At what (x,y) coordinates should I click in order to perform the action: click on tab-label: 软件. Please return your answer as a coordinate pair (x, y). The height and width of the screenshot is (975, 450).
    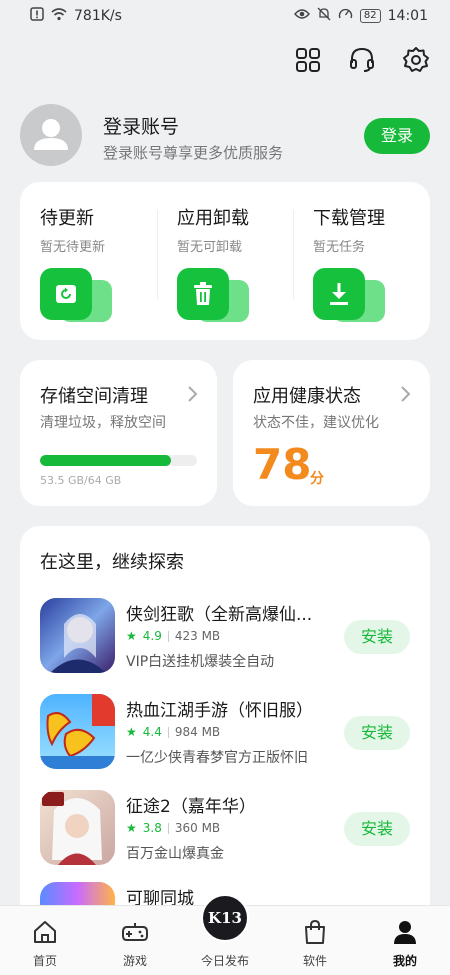
    Looking at the image, I should click on (314, 961).